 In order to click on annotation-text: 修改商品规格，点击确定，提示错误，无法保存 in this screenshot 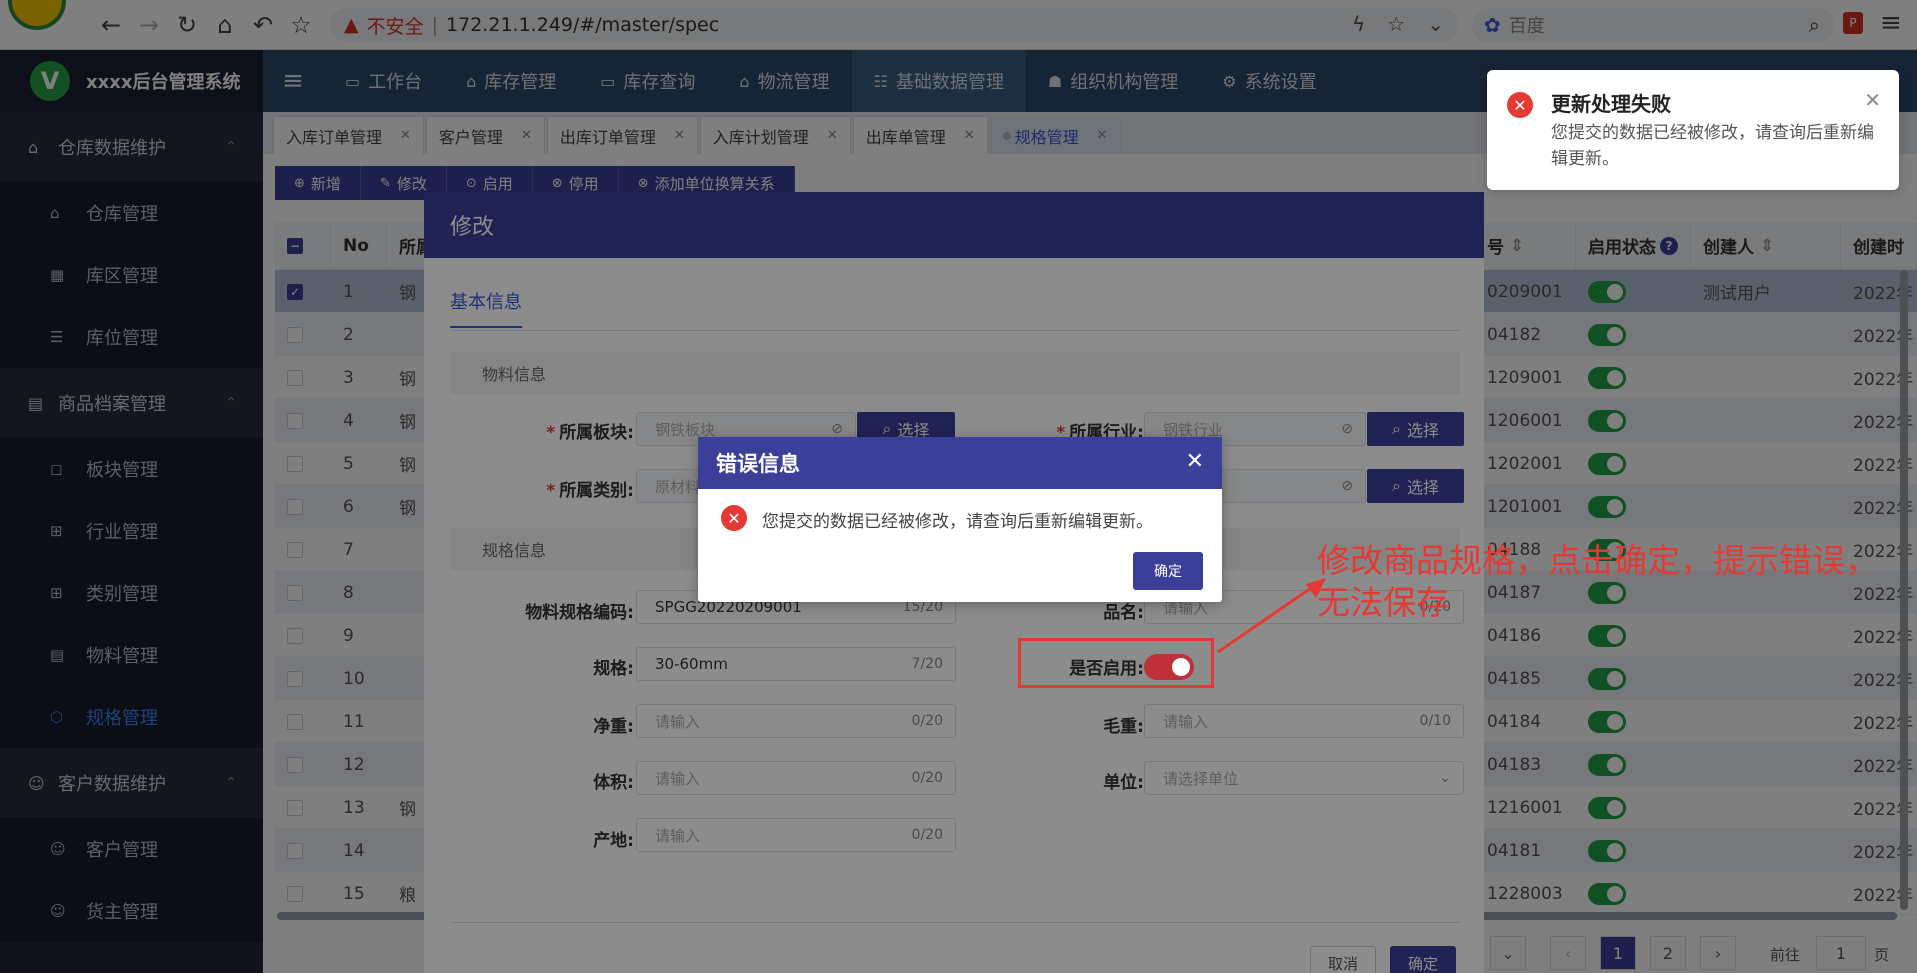, I will do `click(1597, 581)`.